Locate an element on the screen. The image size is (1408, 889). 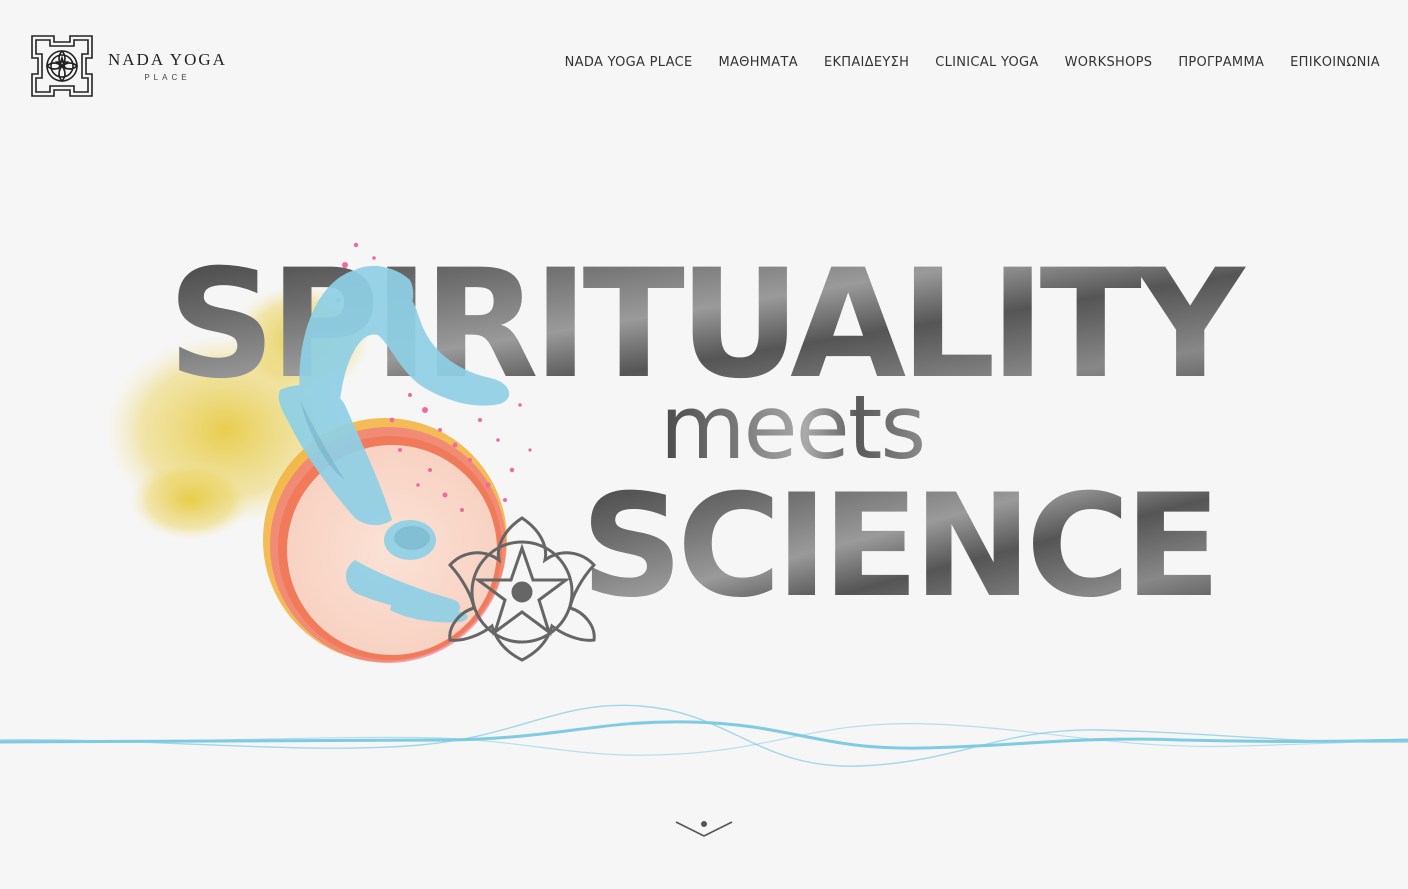
scroll-down-button is located at coordinates (704, 829).